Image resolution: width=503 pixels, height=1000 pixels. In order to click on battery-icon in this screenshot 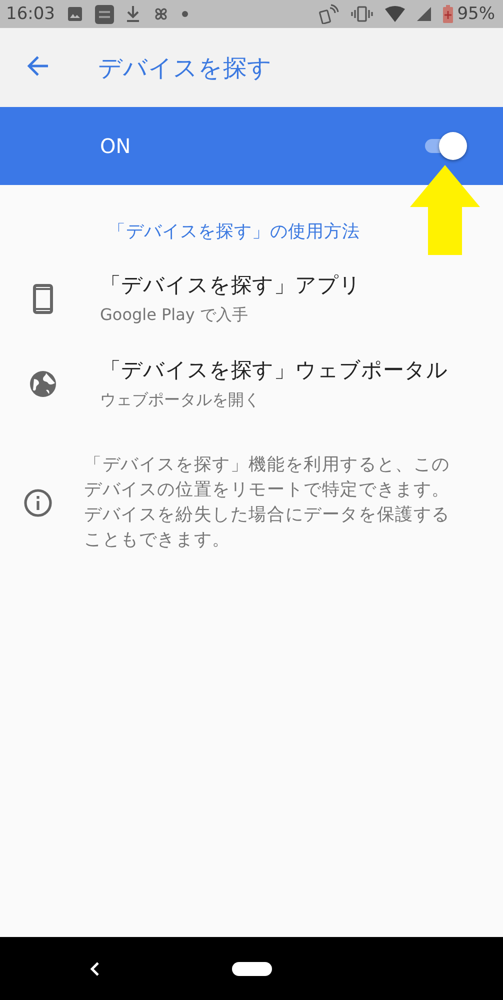, I will do `click(448, 14)`.